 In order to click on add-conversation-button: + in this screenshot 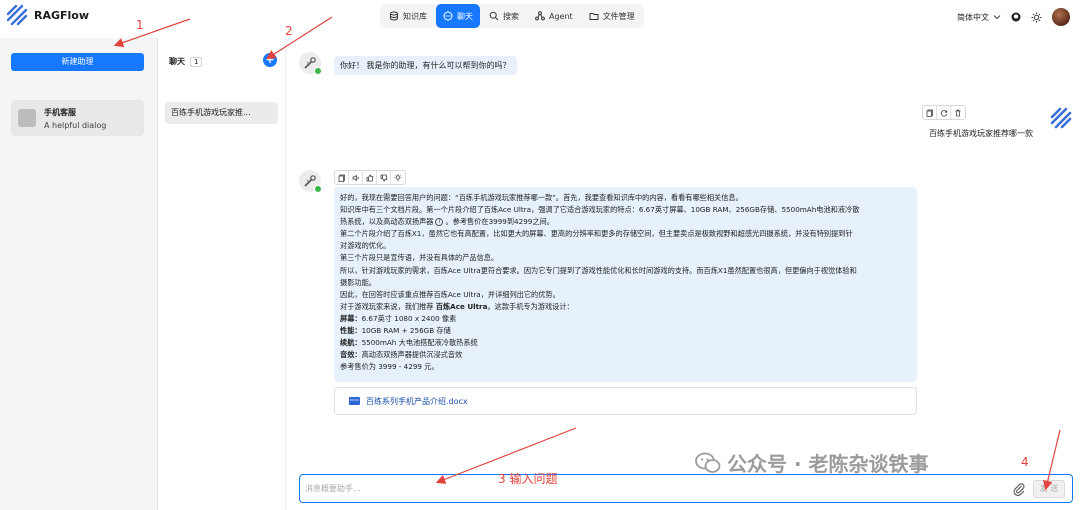, I will do `click(270, 60)`.